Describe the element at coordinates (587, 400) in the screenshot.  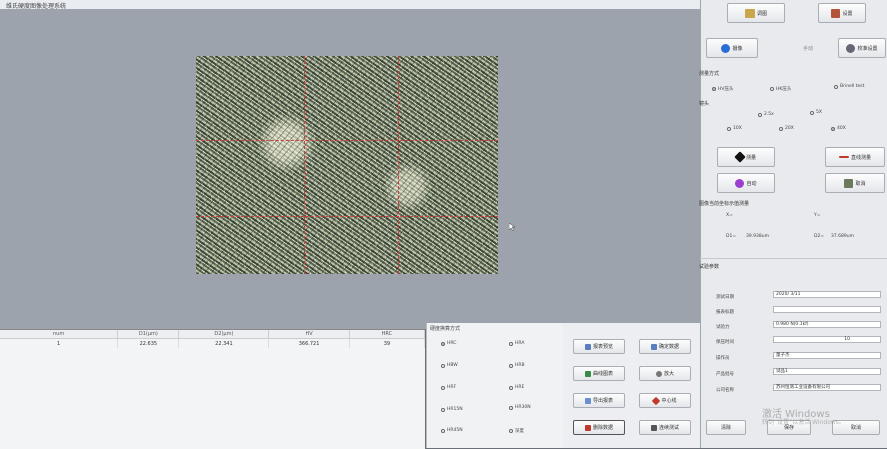
I see `export-icon` at that location.